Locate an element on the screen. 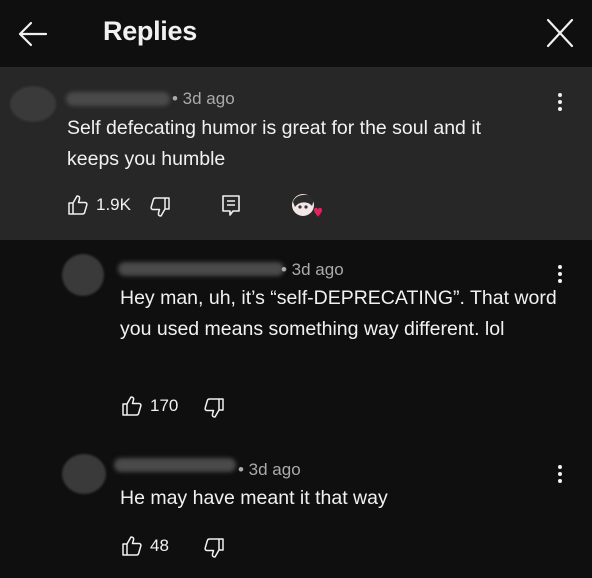 This screenshot has height=578, width=592. like-button: 1.9K is located at coordinates (98, 205).